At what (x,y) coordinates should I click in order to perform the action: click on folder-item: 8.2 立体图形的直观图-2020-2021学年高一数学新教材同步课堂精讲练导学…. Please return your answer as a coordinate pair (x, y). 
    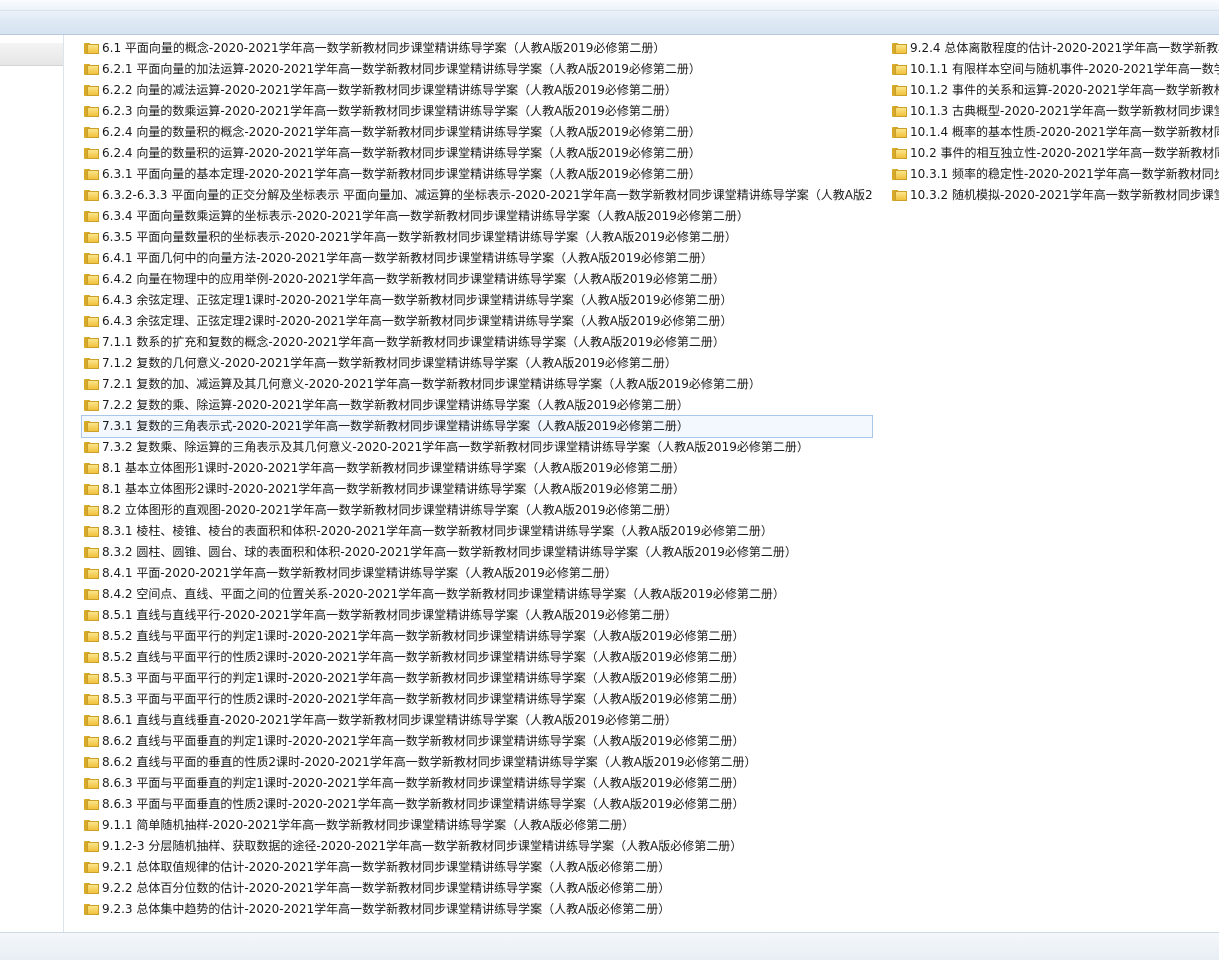
    Looking at the image, I should click on (477, 510).